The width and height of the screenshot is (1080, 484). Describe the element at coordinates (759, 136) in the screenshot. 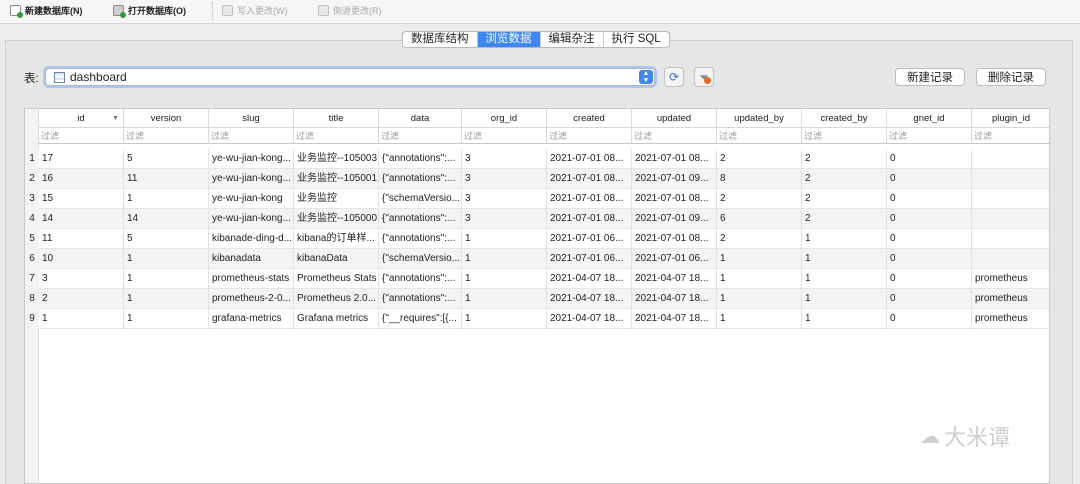

I see `filter-input-updated-by: 过滤` at that location.